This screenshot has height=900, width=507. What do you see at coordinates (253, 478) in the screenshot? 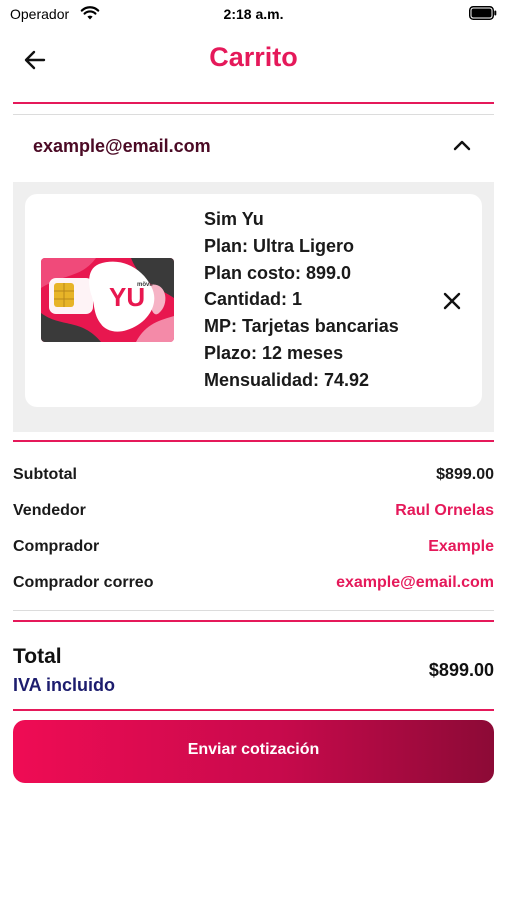
I see `subtotal-row: Subtotal $899.00` at bounding box center [253, 478].